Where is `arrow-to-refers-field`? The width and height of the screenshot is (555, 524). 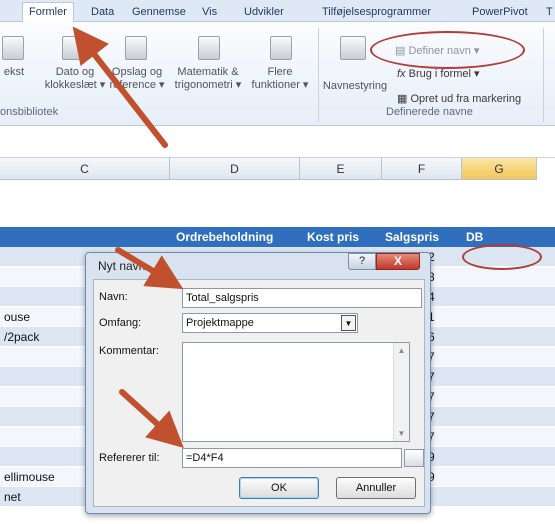
arrow-to-refers-field is located at coordinates (151, 419).